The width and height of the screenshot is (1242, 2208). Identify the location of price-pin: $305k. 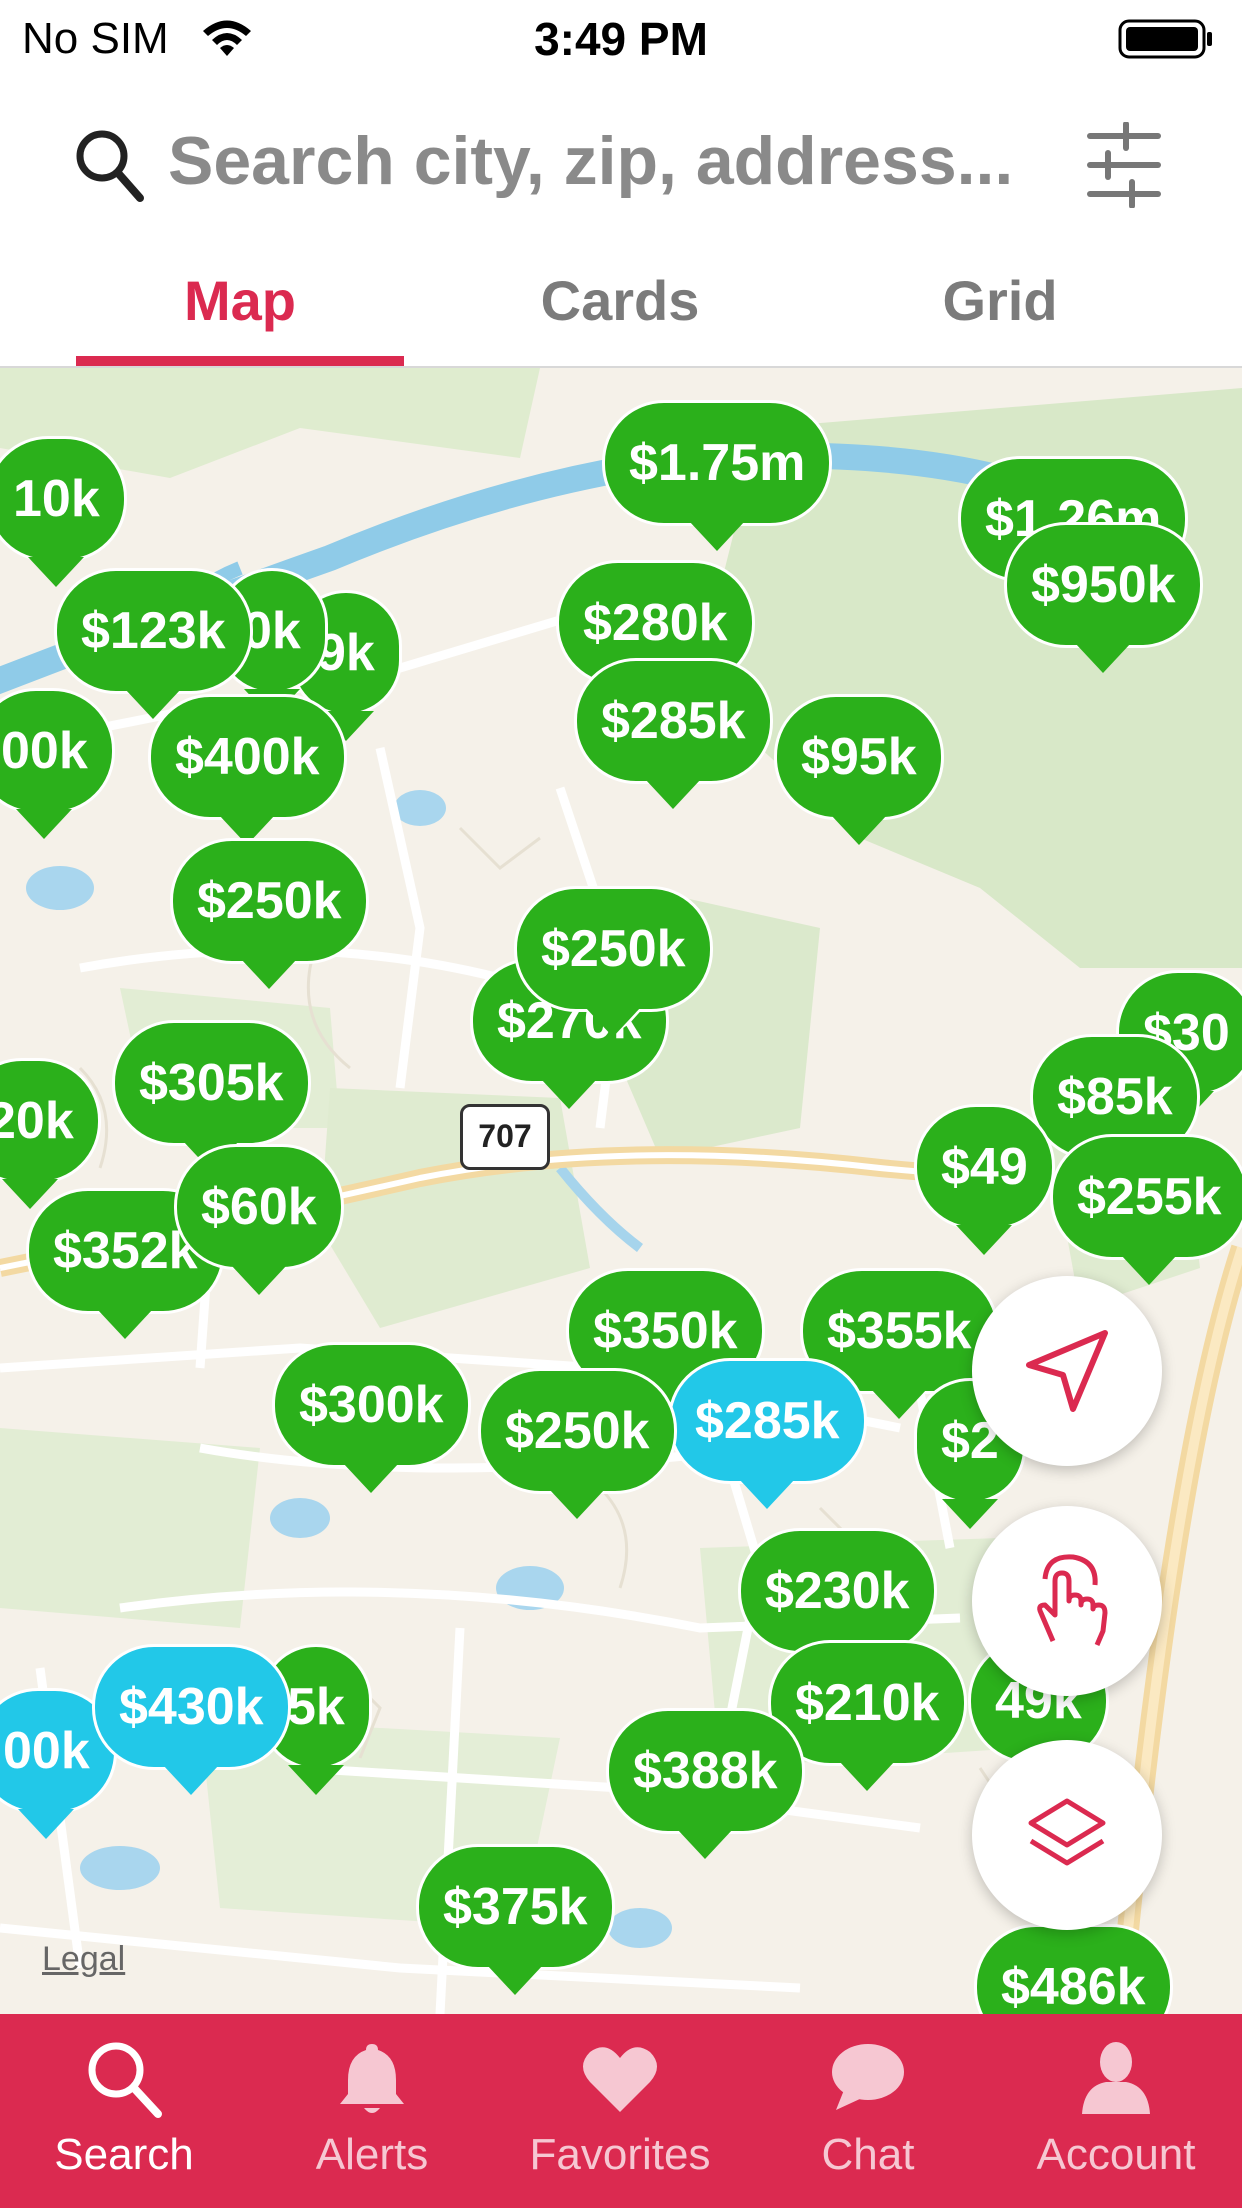
(211, 1095).